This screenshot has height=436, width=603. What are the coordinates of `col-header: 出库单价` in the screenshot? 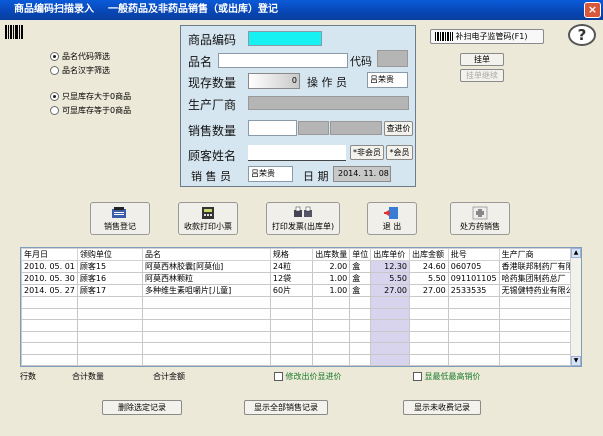 It's located at (390, 254).